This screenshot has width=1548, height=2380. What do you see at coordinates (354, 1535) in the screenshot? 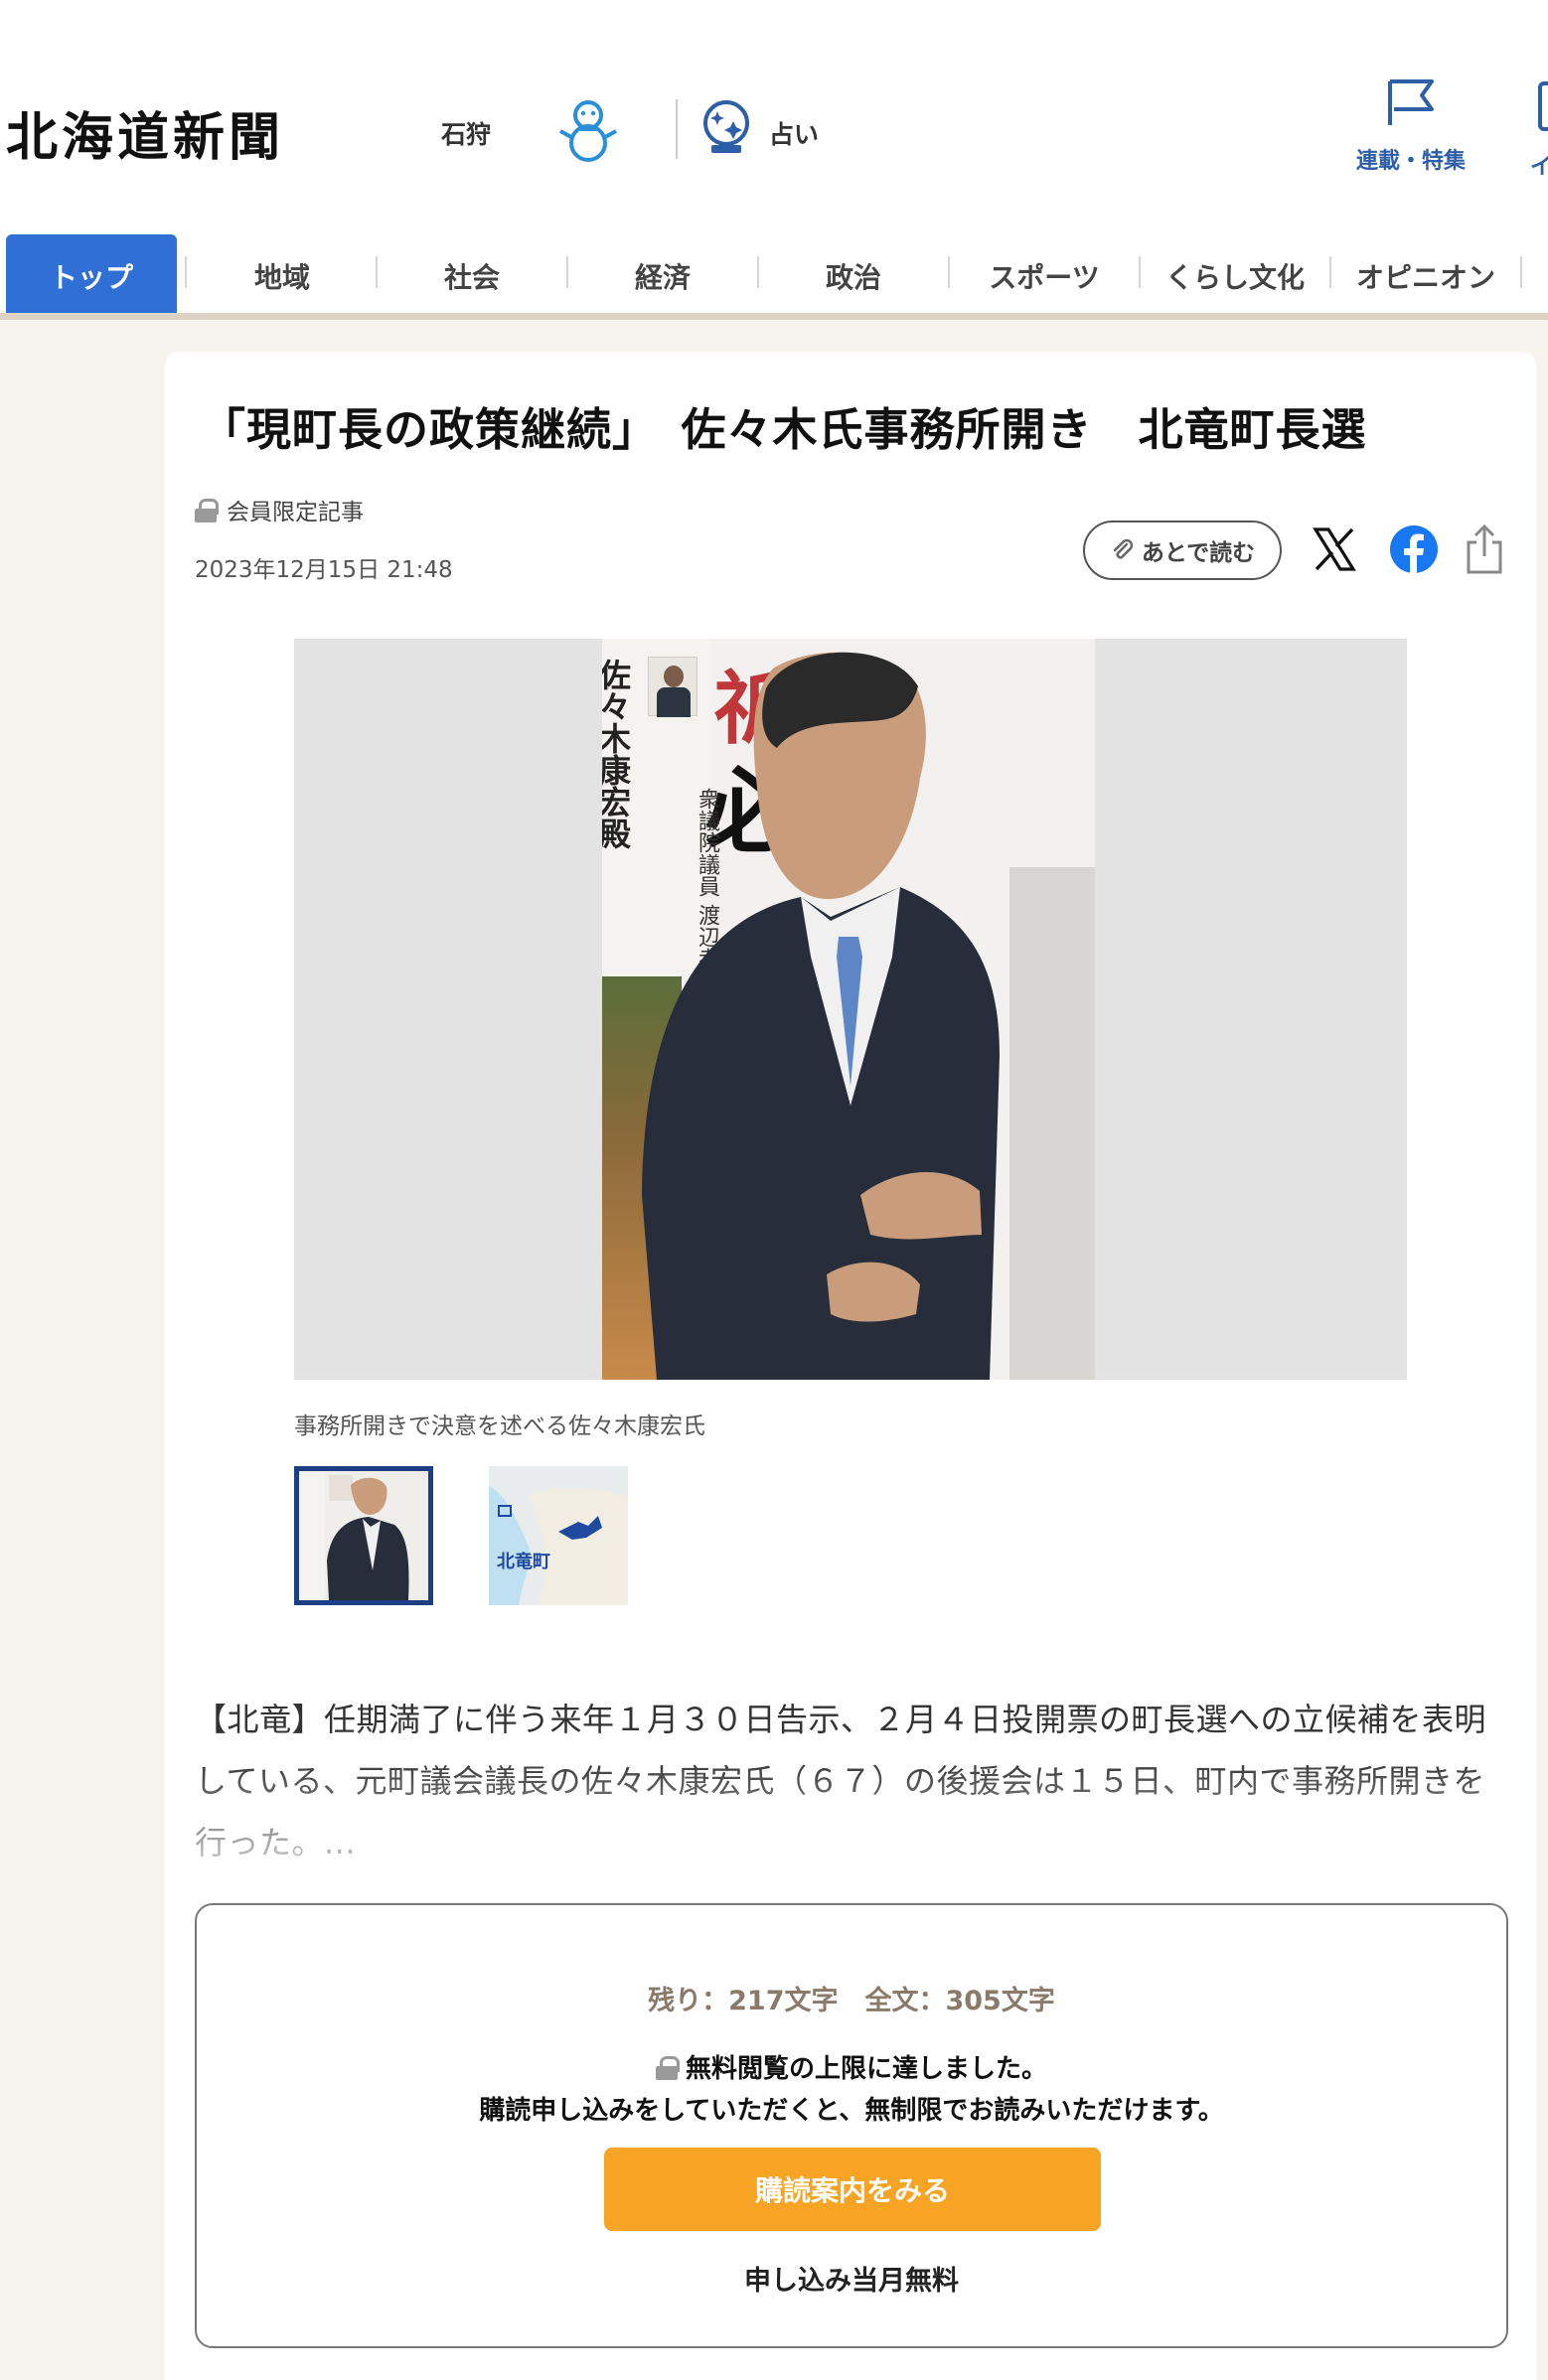
I see `thumbnail-man` at bounding box center [354, 1535].